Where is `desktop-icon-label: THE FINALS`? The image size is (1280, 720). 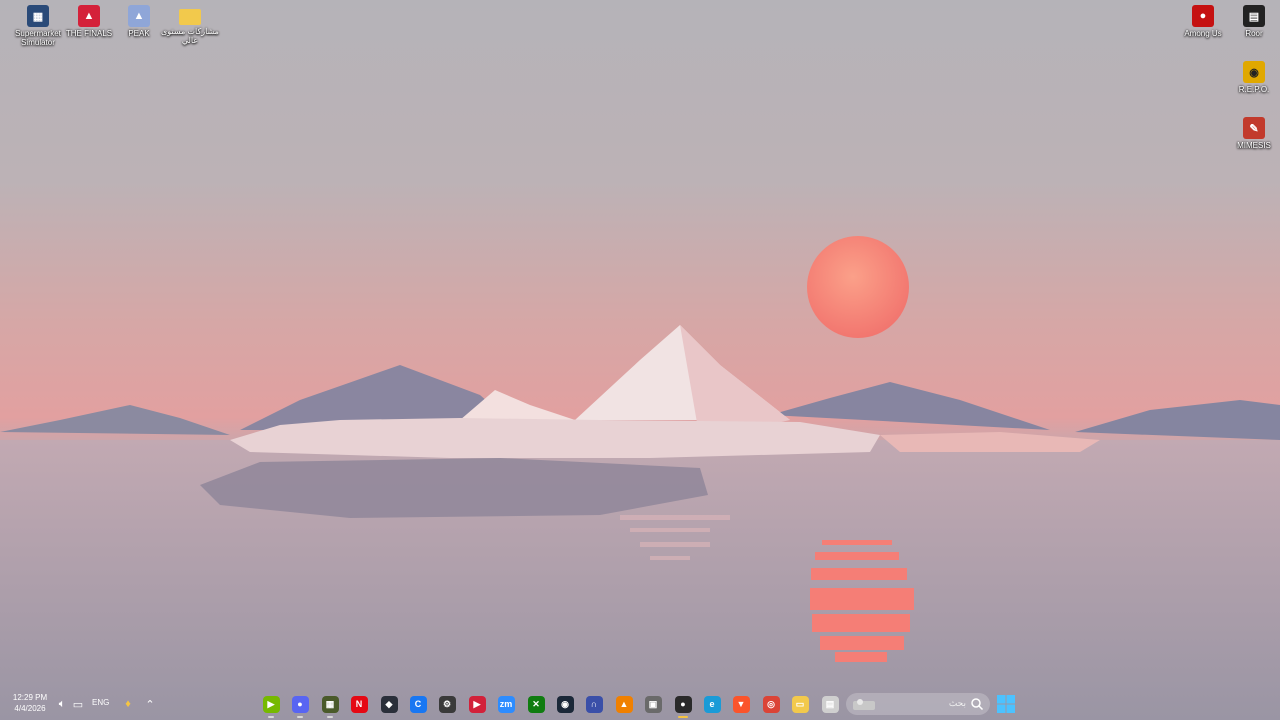
desktop-icon-label: THE FINALS is located at coordinates (89, 33).